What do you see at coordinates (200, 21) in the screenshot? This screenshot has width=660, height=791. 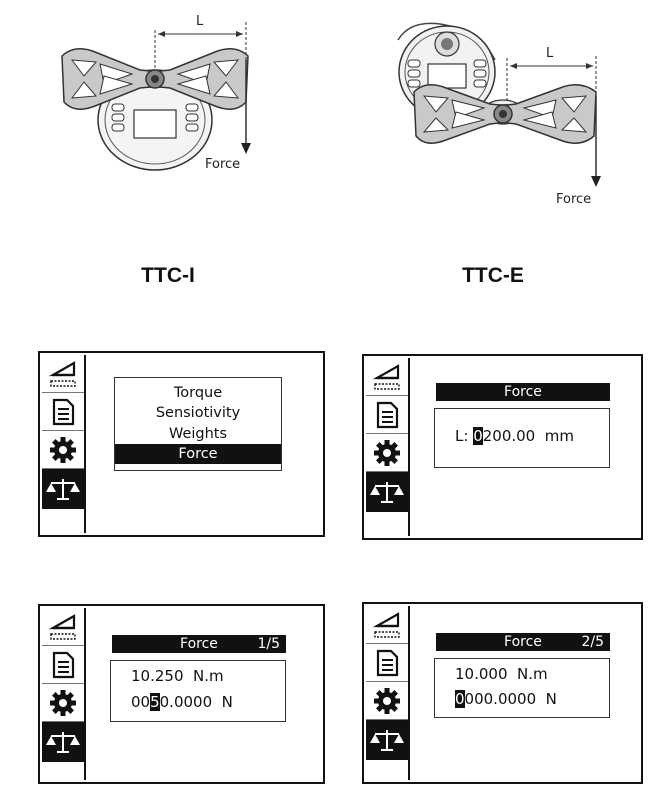 I see `ttc-i-dimension-label: L` at bounding box center [200, 21].